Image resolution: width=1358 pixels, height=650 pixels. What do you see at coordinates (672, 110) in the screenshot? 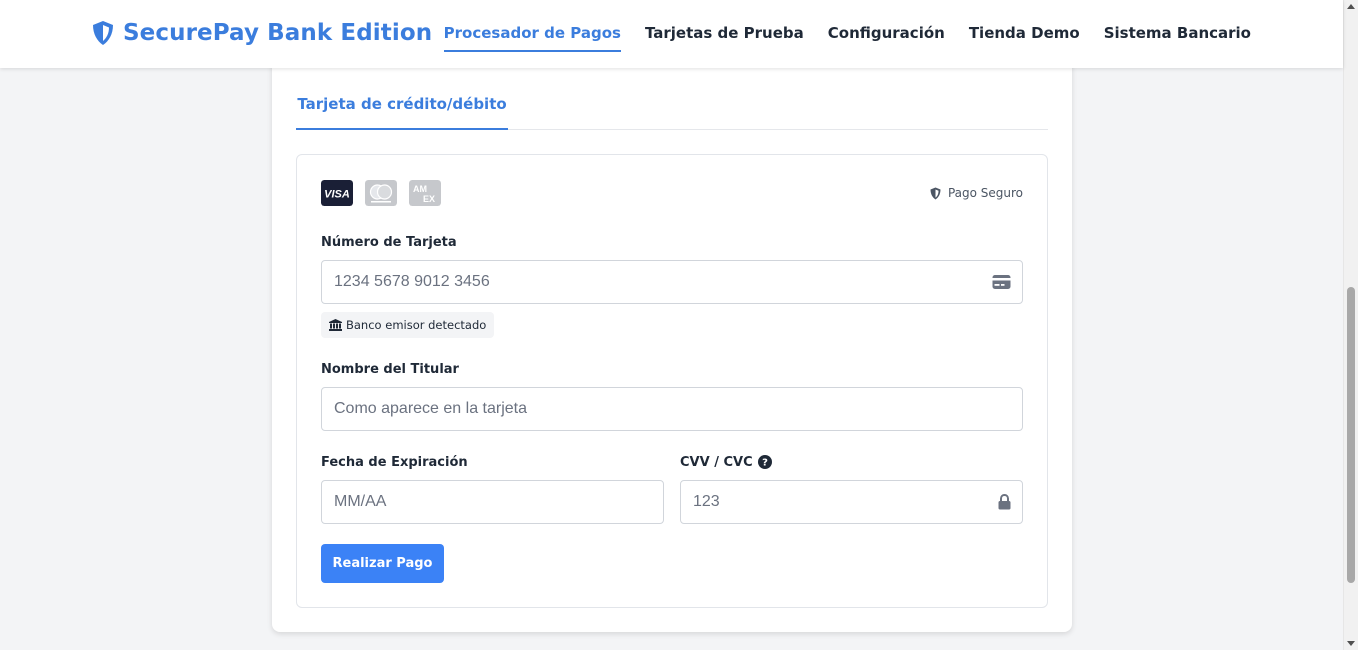
I see `payment-tabs: Tarjeta de crédito/débito` at bounding box center [672, 110].